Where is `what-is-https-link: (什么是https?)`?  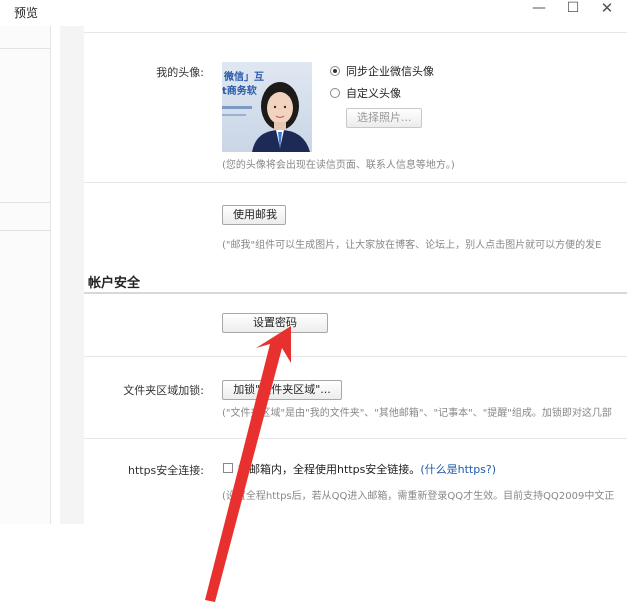
what-is-https-link: (什么是https?) is located at coordinates (458, 469).